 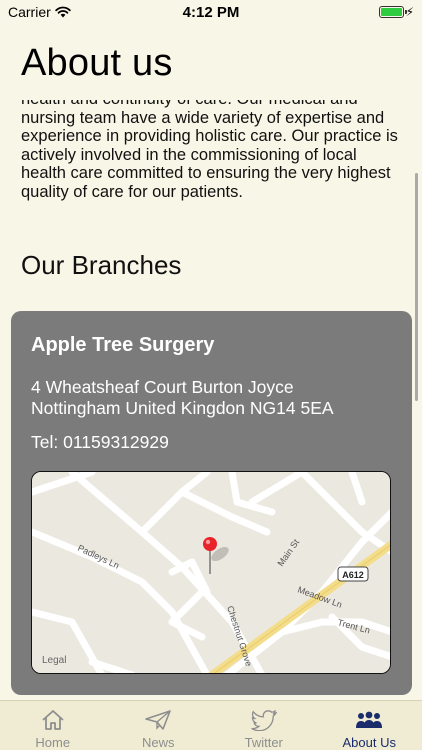 What do you see at coordinates (53, 742) in the screenshot?
I see `tab-home-label: Home` at bounding box center [53, 742].